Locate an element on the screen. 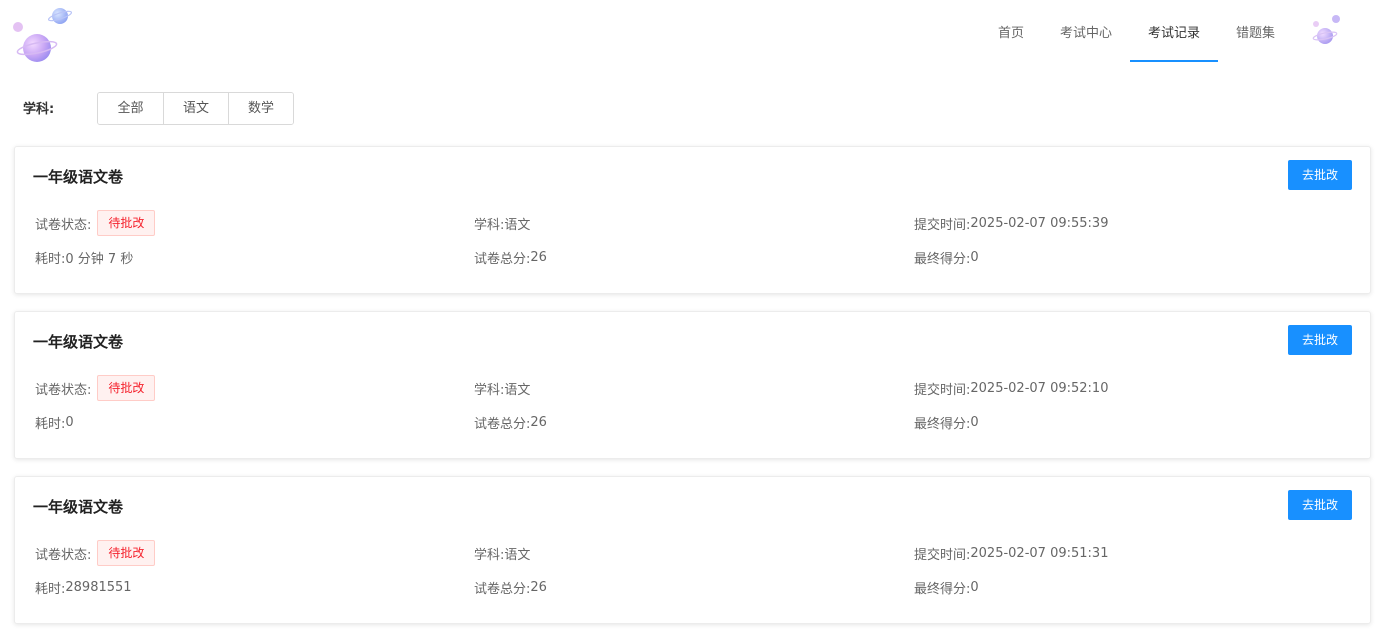 The height and width of the screenshot is (638, 1400). submit-time-value: 2025-02-07 09:55:39 is located at coordinates (1039, 223).